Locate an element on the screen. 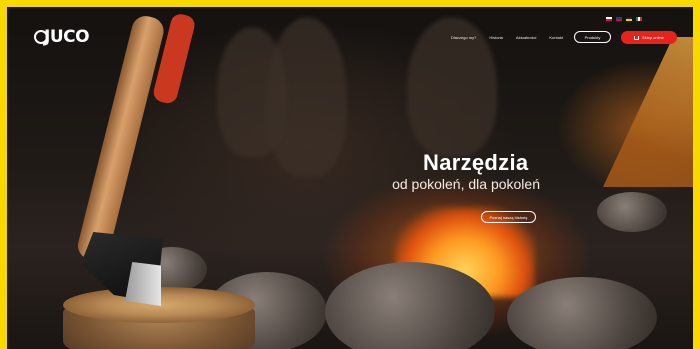  language-switcher is located at coordinates (624, 19).